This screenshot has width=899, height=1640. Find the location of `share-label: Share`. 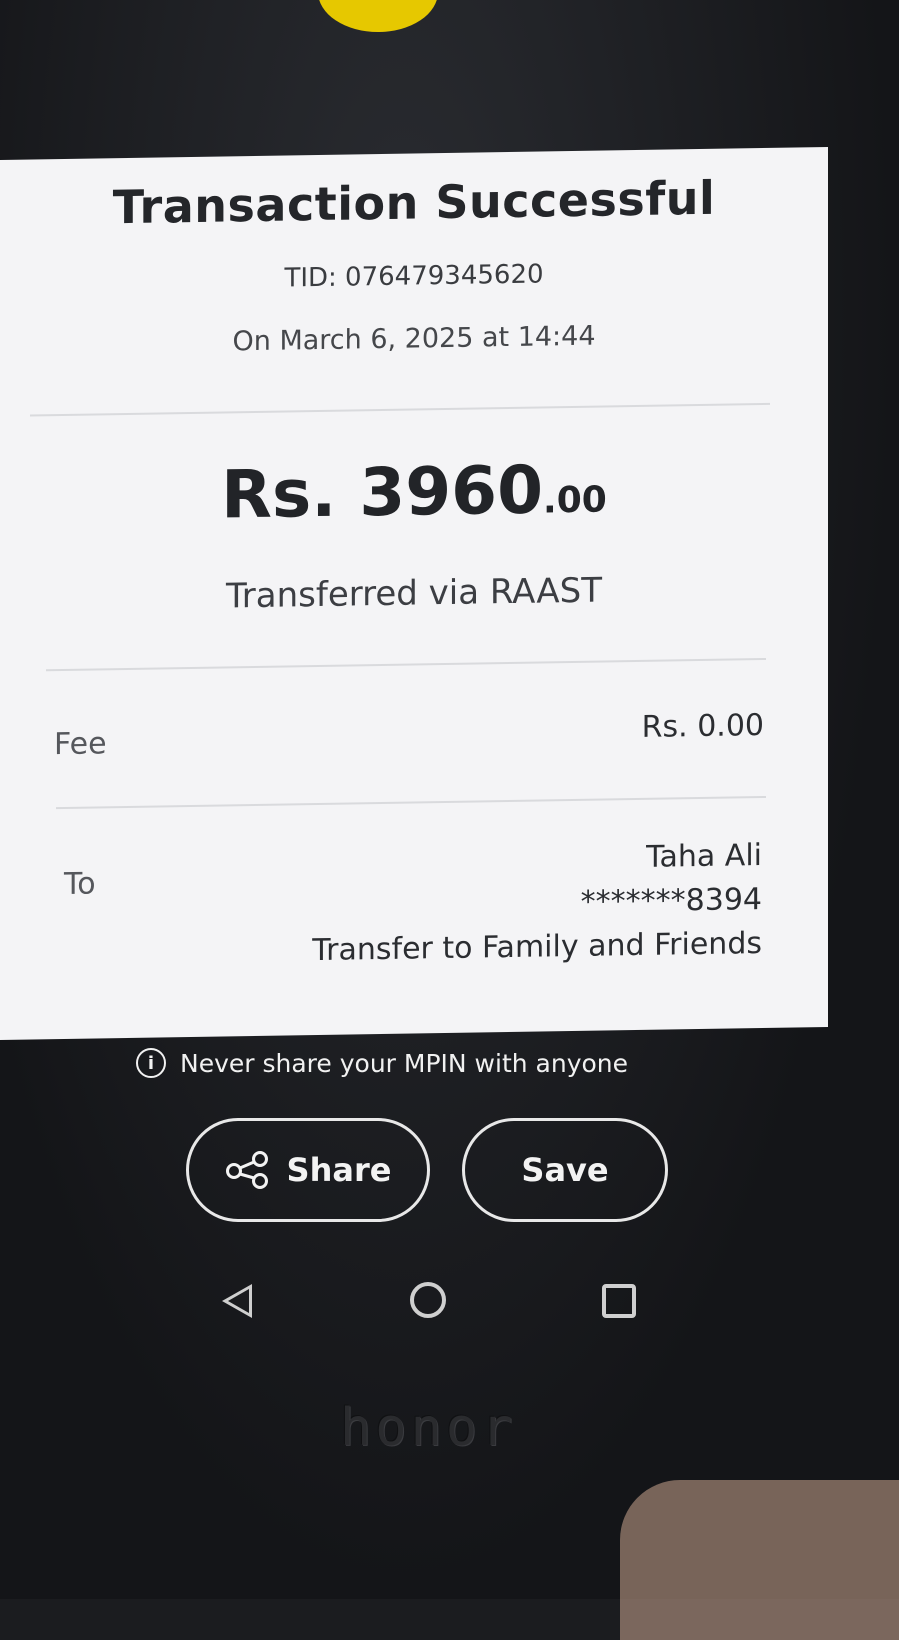

share-label: Share is located at coordinates (339, 1170).